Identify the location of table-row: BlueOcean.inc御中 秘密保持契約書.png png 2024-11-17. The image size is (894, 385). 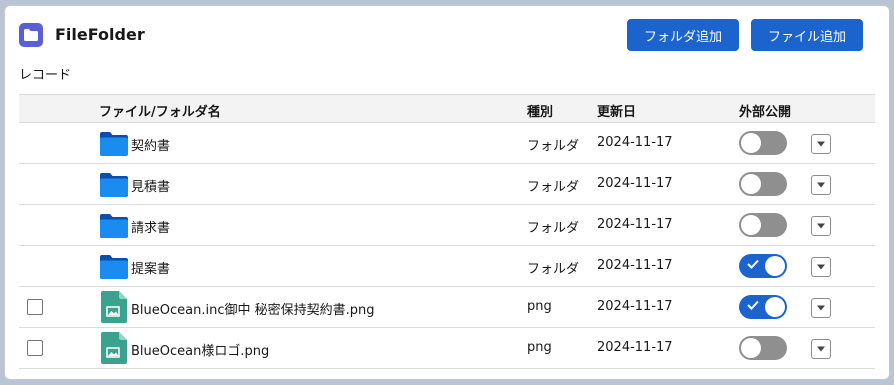
(447, 307).